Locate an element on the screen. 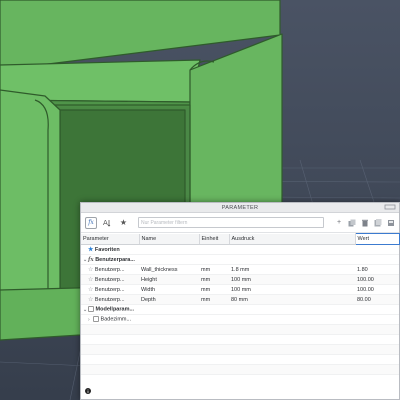 The height and width of the screenshot is (400, 400). svg-text: A is located at coordinates (105, 223).